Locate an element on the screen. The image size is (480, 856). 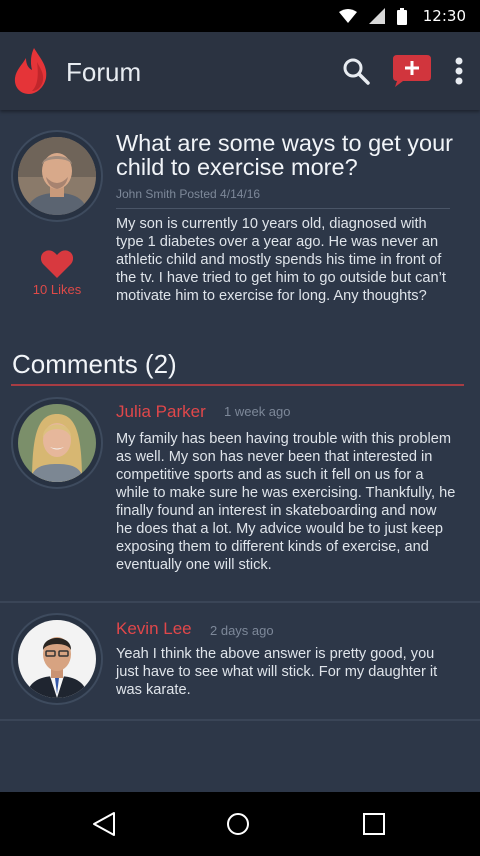
comment-divider is located at coordinates (240, 720).